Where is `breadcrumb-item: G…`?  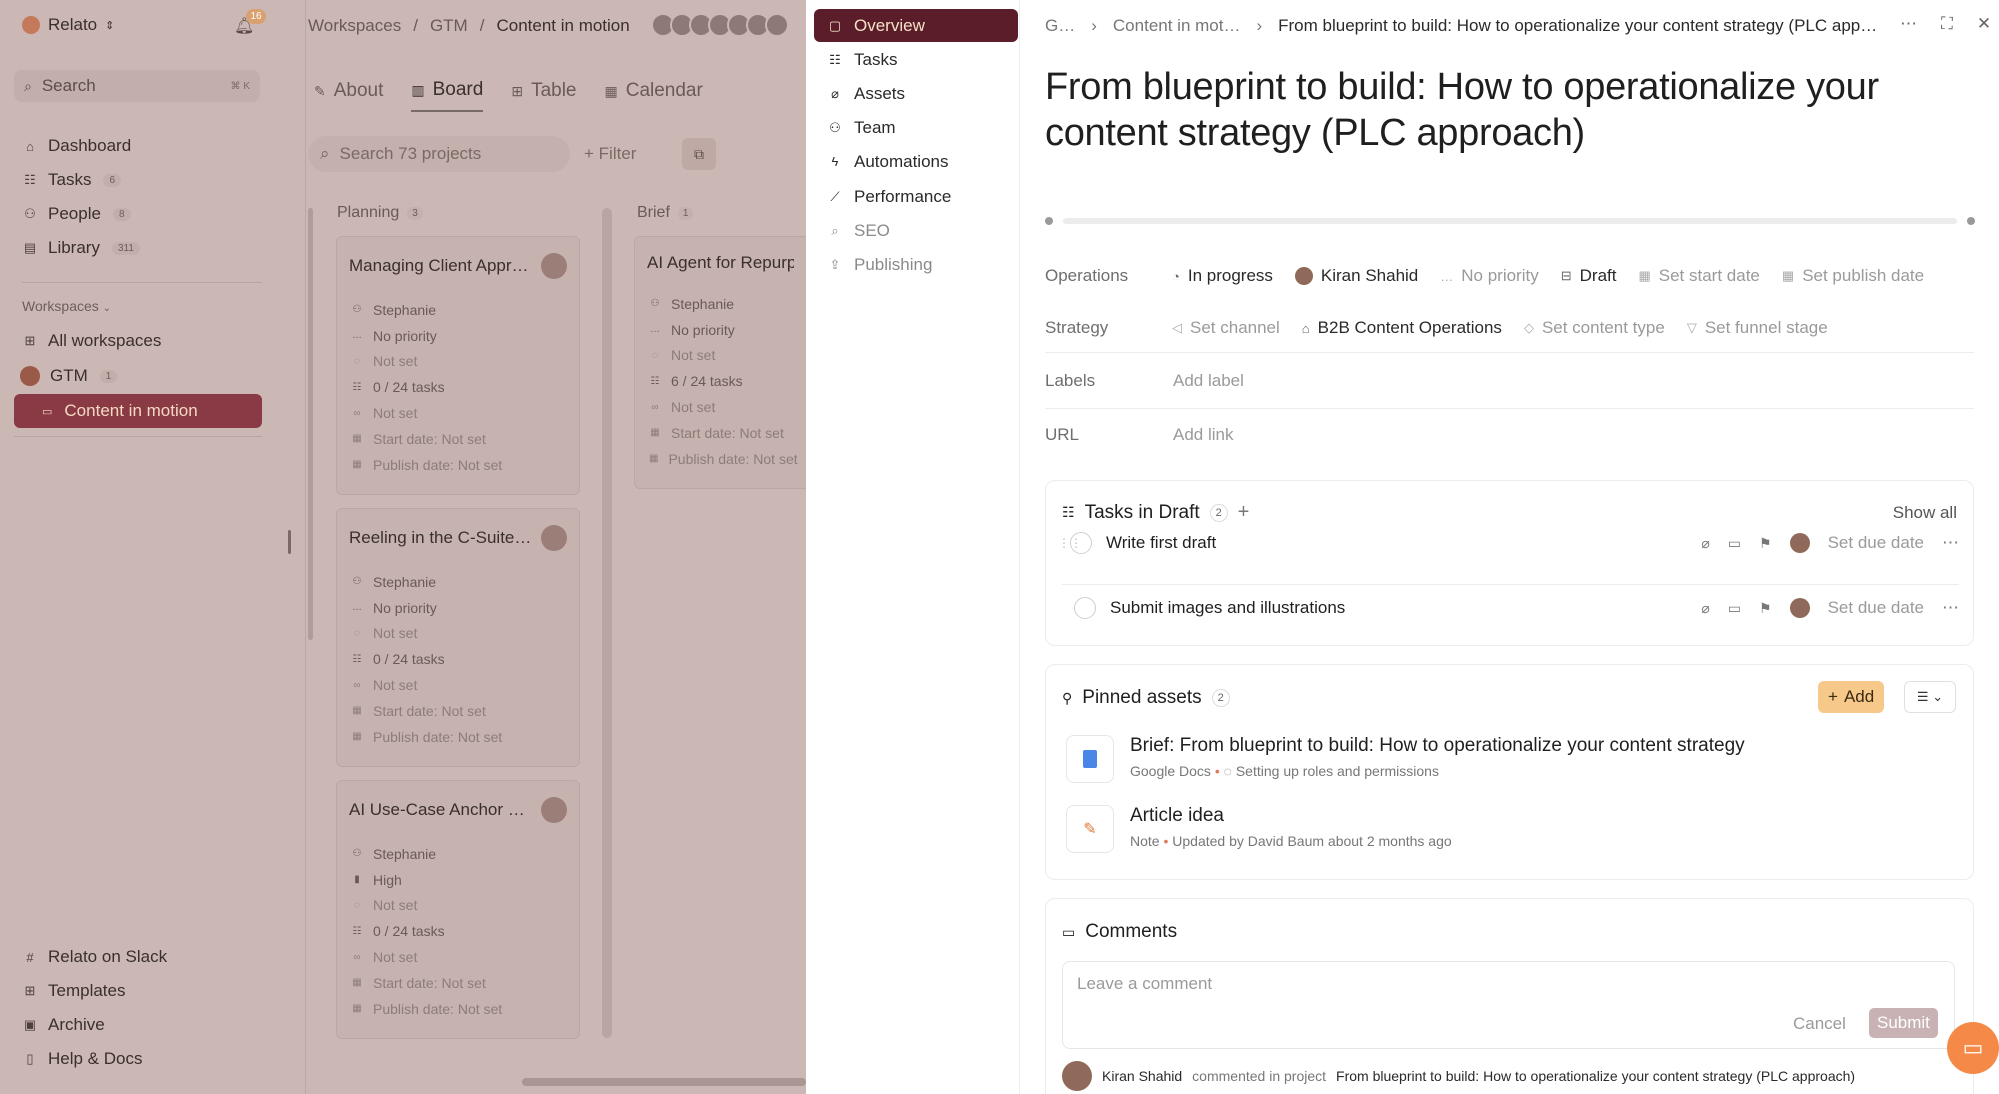 breadcrumb-item: G… is located at coordinates (1060, 26).